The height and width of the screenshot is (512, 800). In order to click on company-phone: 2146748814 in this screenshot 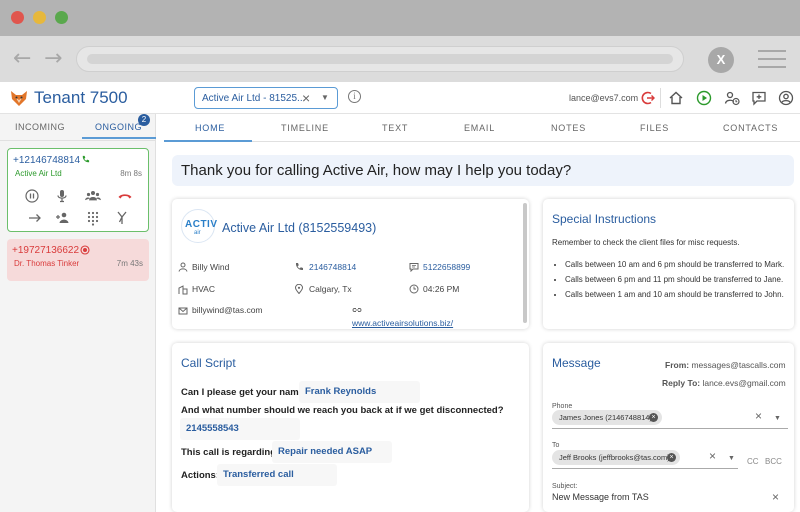, I will do `click(332, 267)`.